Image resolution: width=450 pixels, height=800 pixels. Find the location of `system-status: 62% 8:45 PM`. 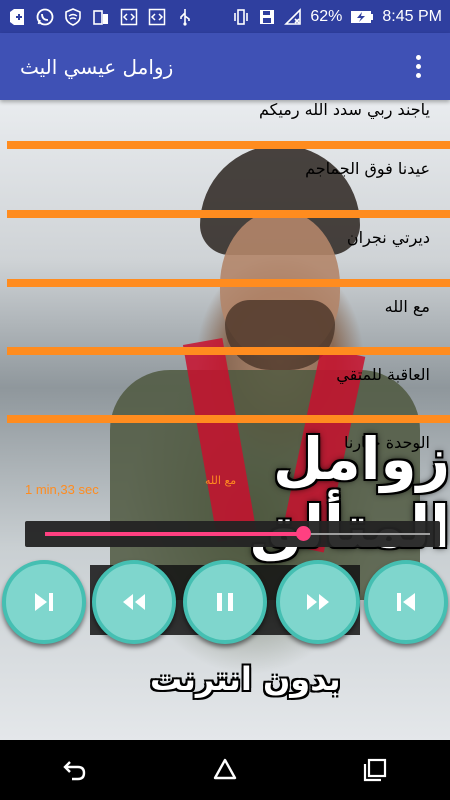

system-status: 62% 8:45 PM is located at coordinates (337, 17).